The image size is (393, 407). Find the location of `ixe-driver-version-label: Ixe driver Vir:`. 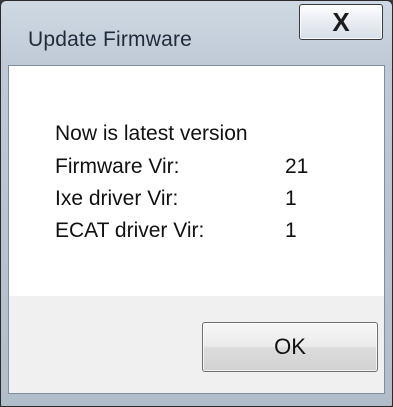

ixe-driver-version-label: Ixe driver Vir: is located at coordinates (117, 198).